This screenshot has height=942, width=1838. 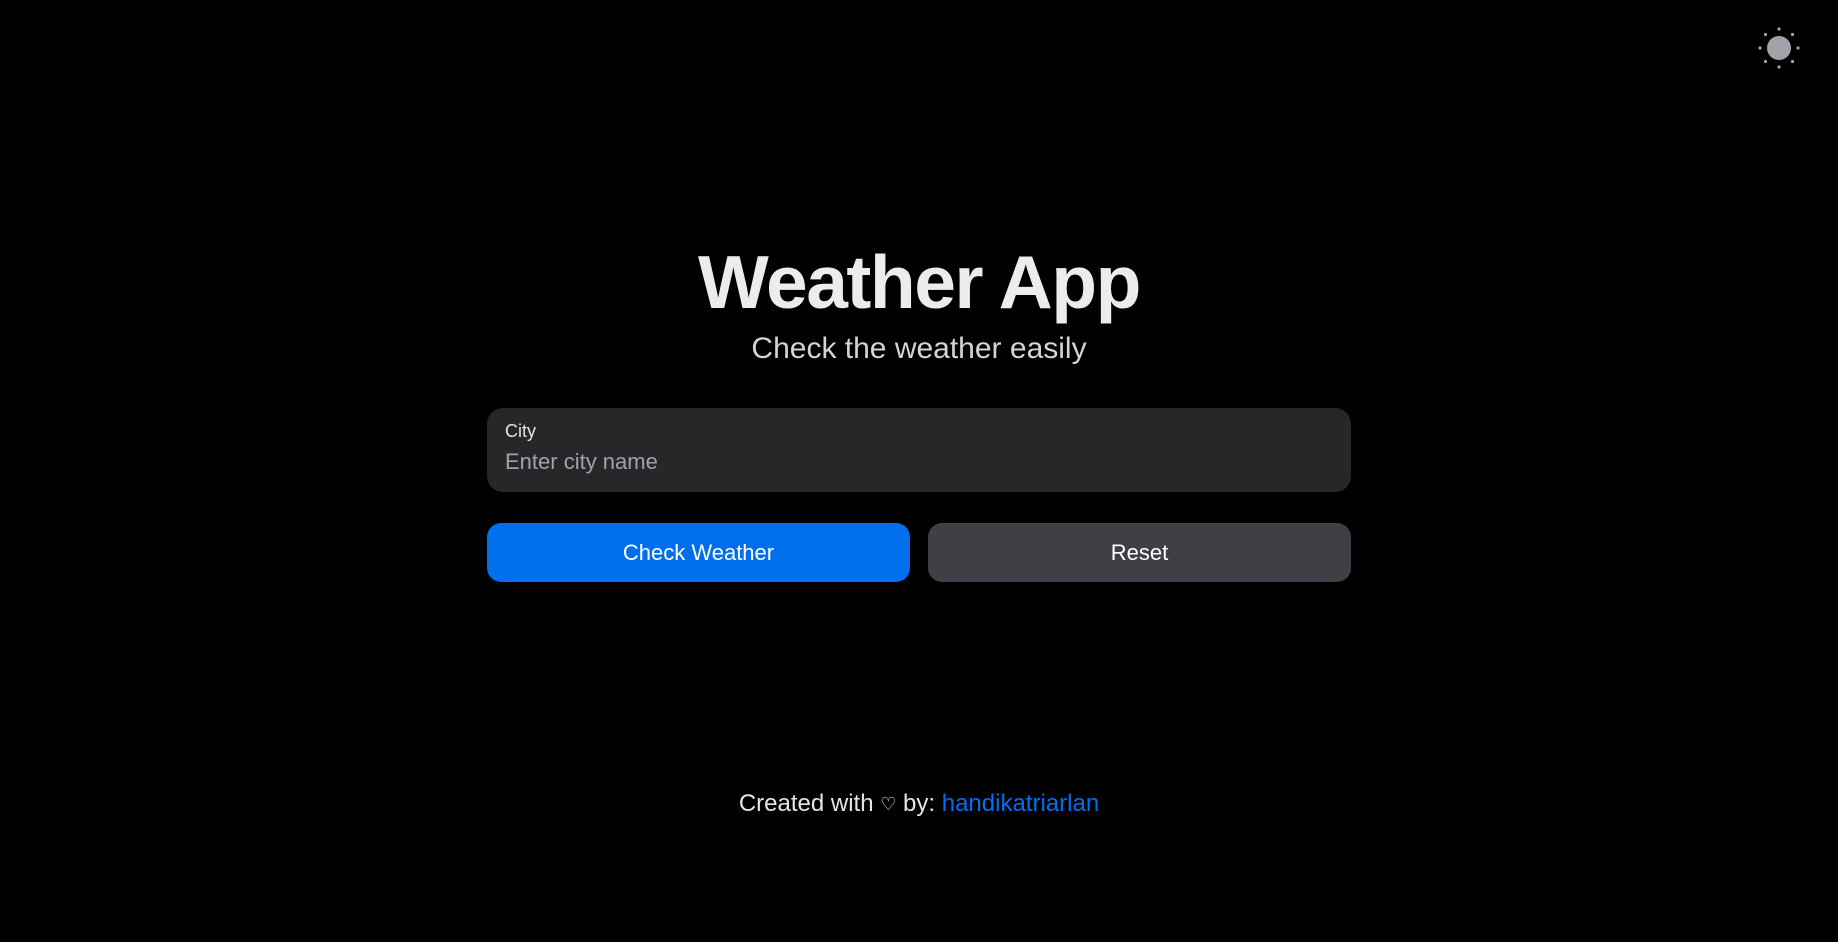 I want to click on footer-prefix: Created with, so click(x=806, y=803).